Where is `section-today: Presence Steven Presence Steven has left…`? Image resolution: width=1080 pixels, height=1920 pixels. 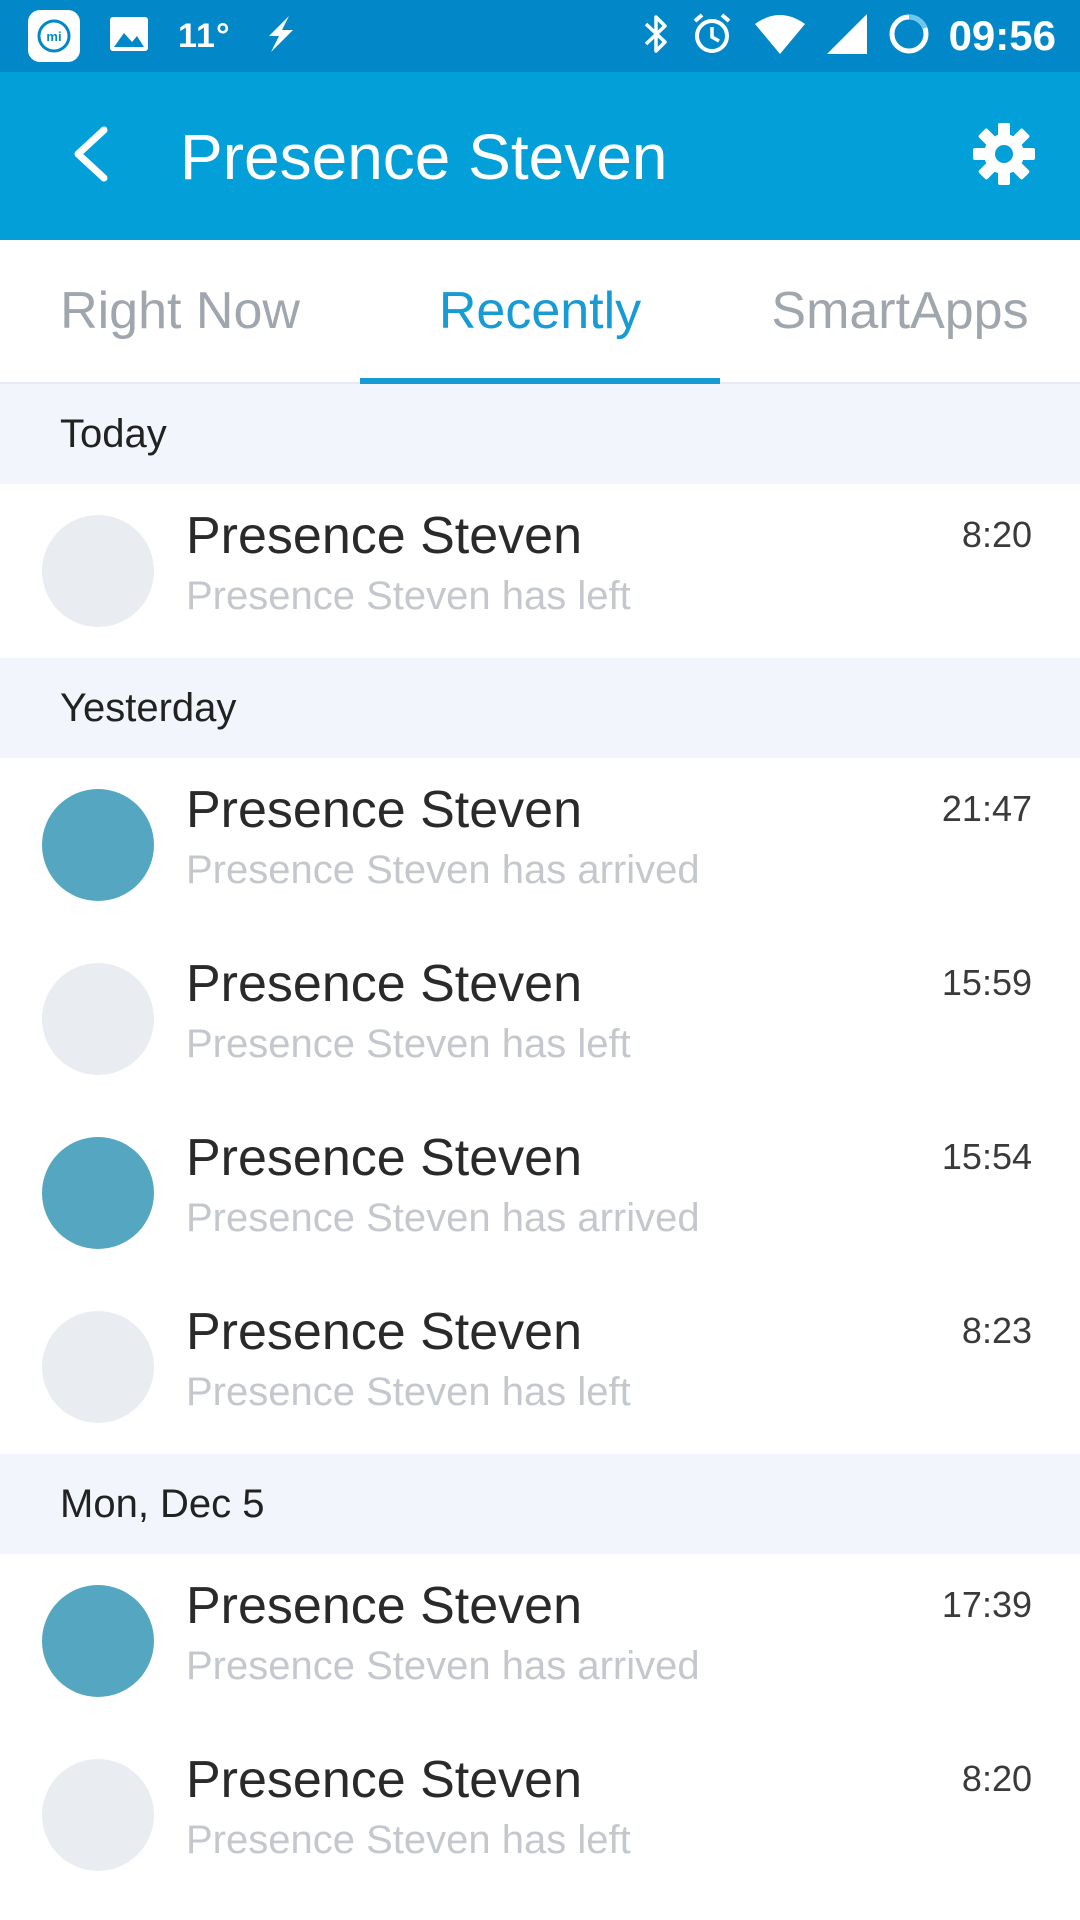 section-today: Presence Steven Presence Steven has left… is located at coordinates (540, 571).